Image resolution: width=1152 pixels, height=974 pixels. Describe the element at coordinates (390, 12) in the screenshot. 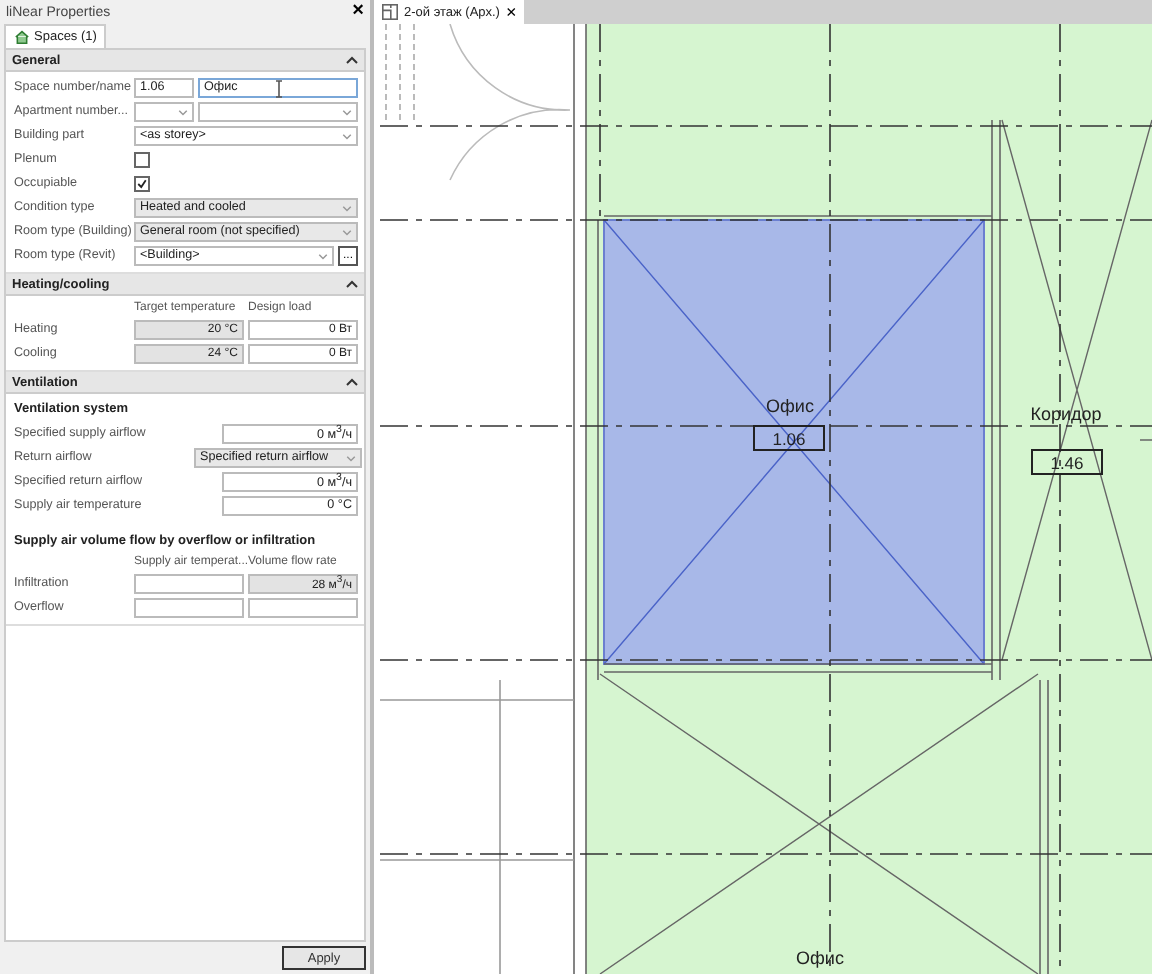

I see `floor-plan-icon` at that location.